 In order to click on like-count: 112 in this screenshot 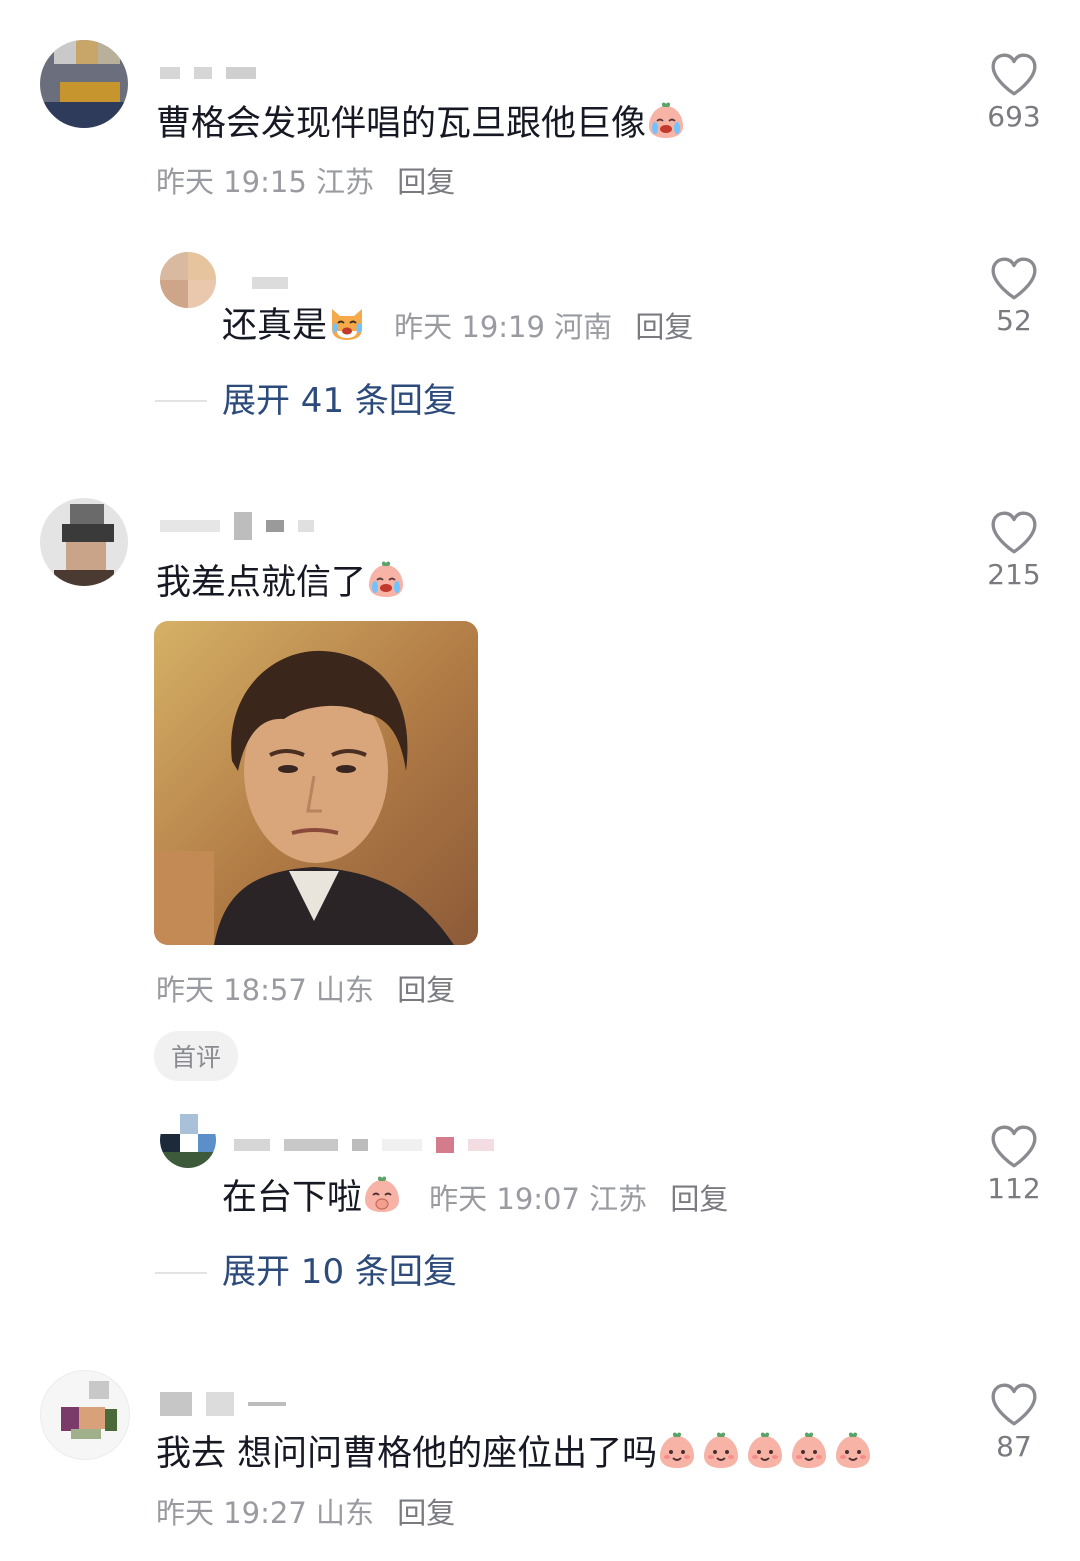, I will do `click(1014, 1188)`.